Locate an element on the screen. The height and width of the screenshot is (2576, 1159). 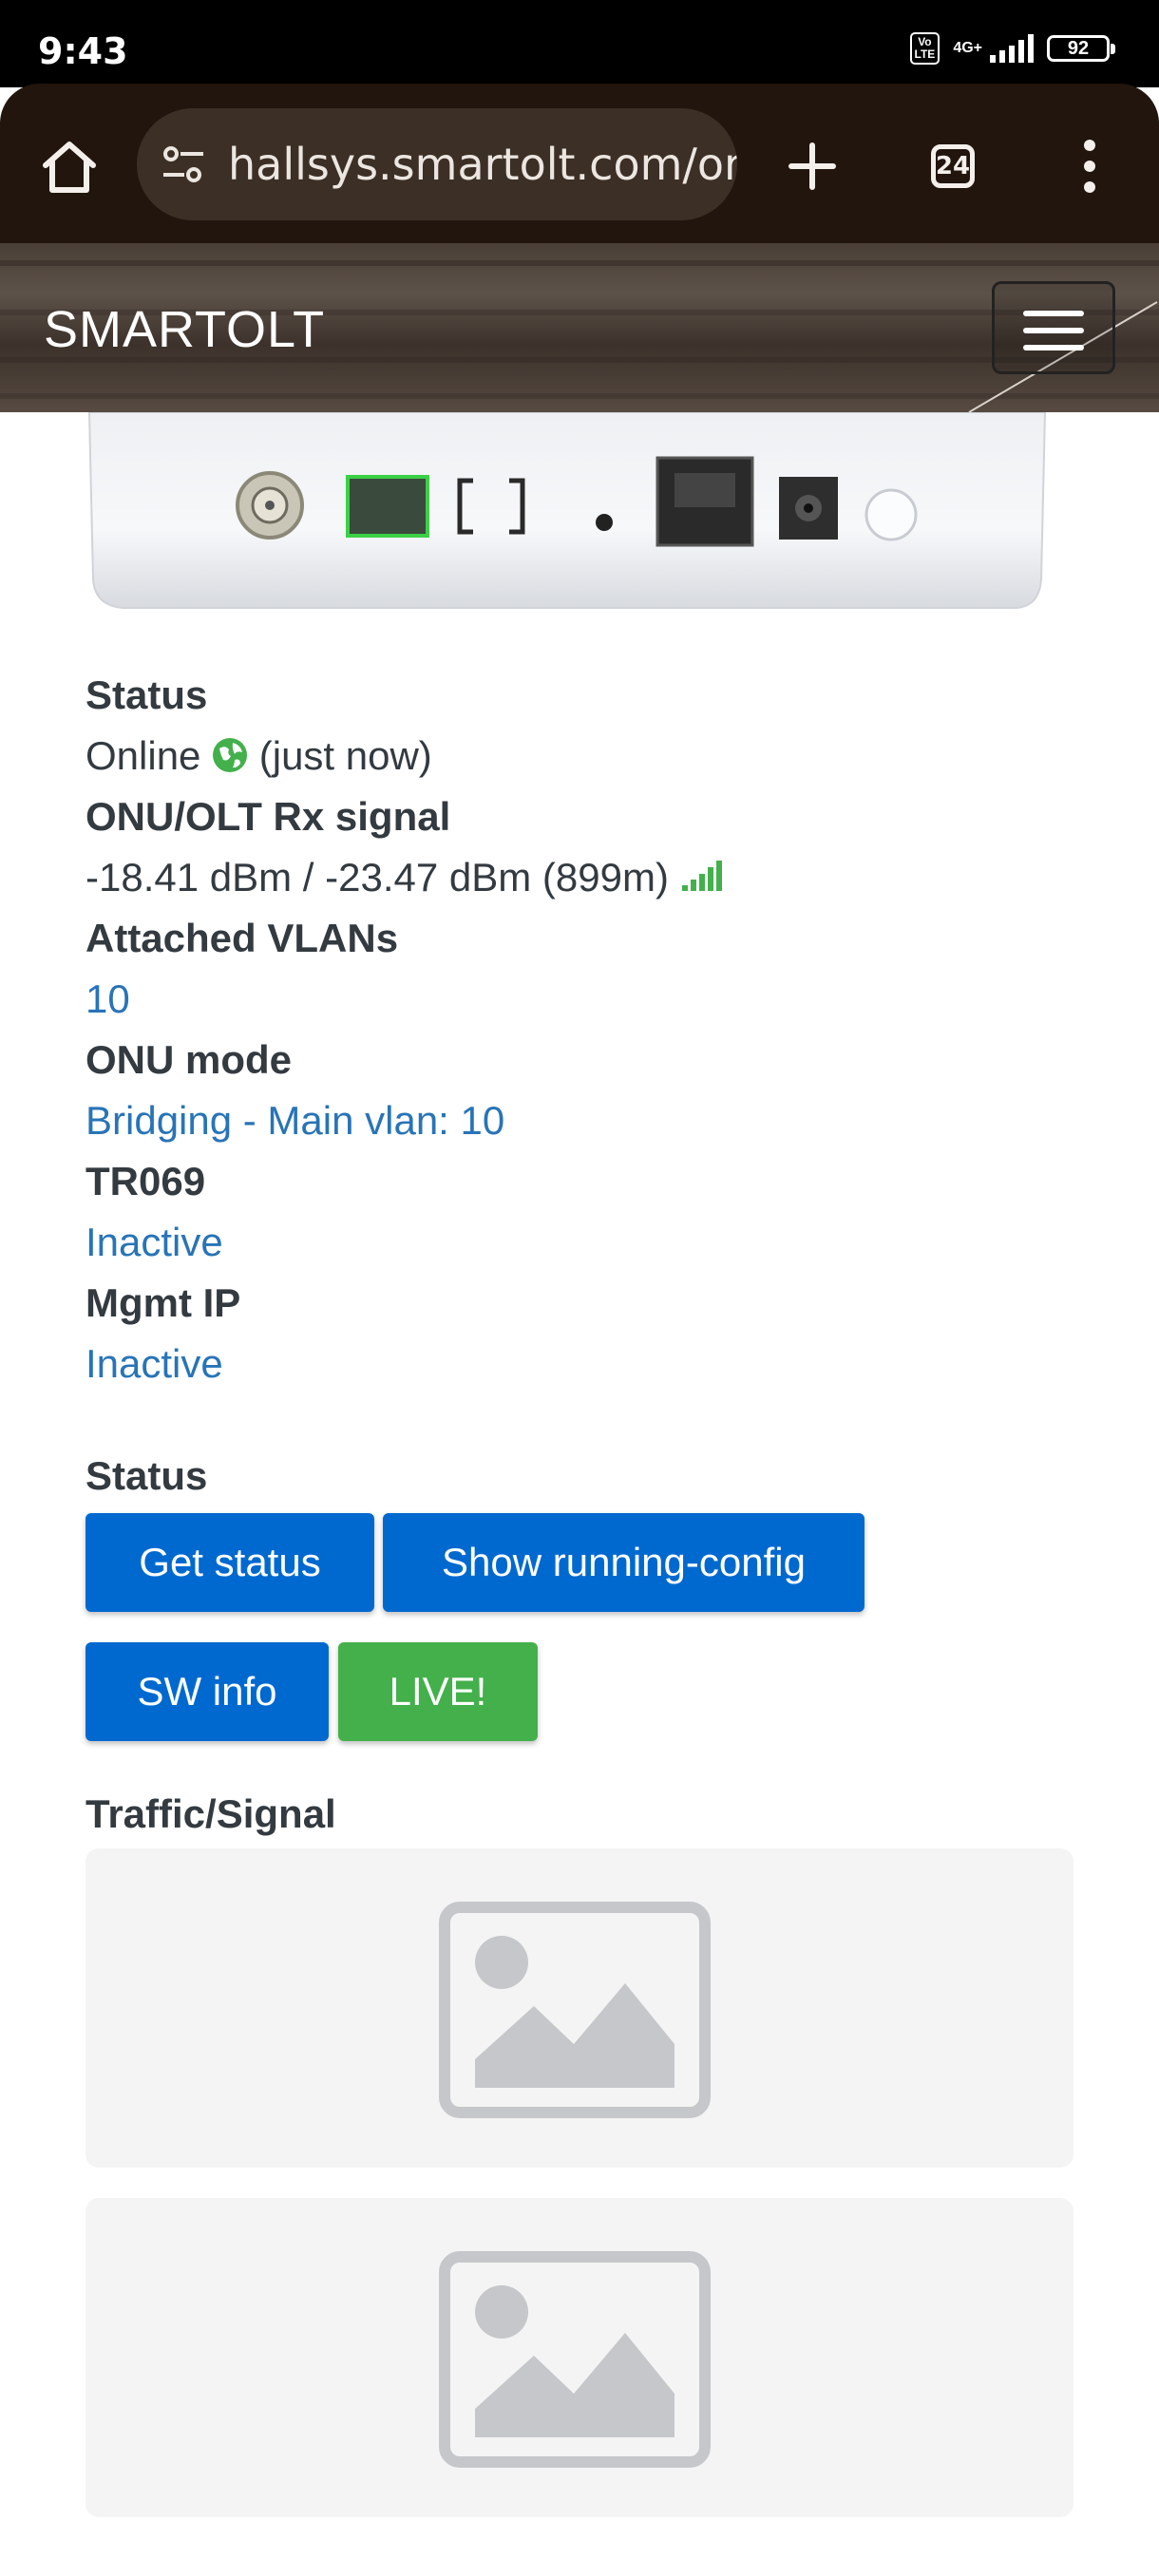
rx-signal-label: ONU/OLT Rx signal is located at coordinates (268, 816).